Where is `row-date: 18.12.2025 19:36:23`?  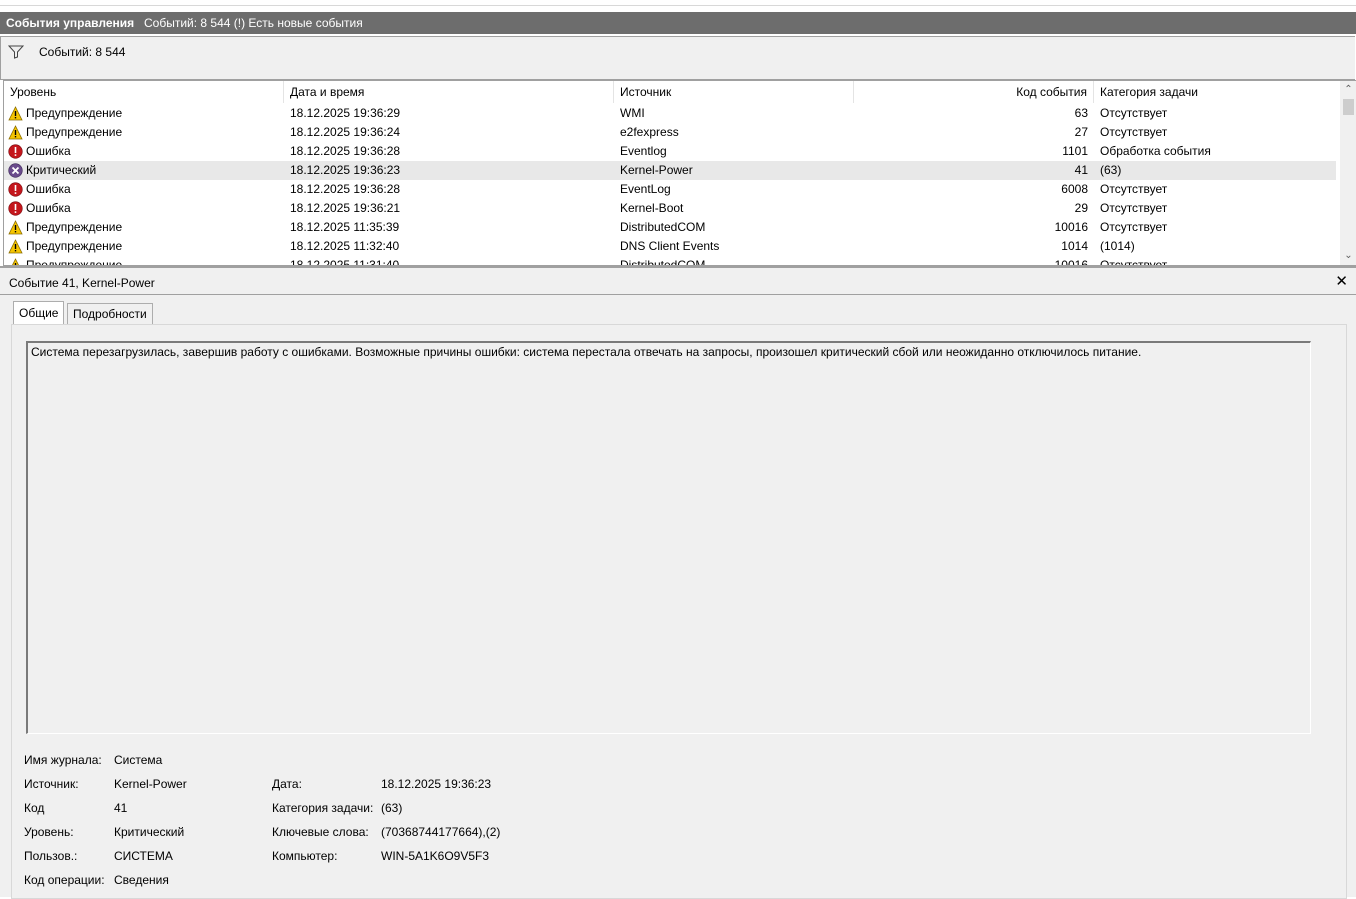 row-date: 18.12.2025 19:36:23 is located at coordinates (345, 170).